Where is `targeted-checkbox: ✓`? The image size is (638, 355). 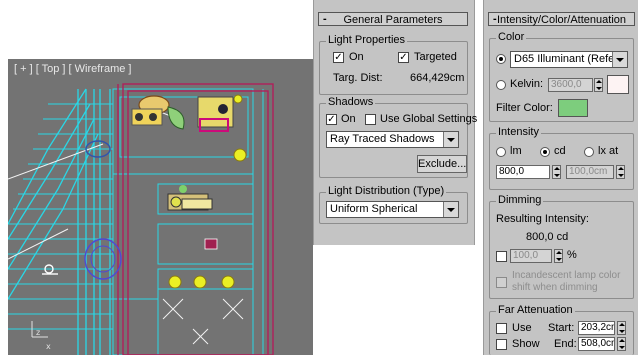 targeted-checkbox: ✓ is located at coordinates (403, 57).